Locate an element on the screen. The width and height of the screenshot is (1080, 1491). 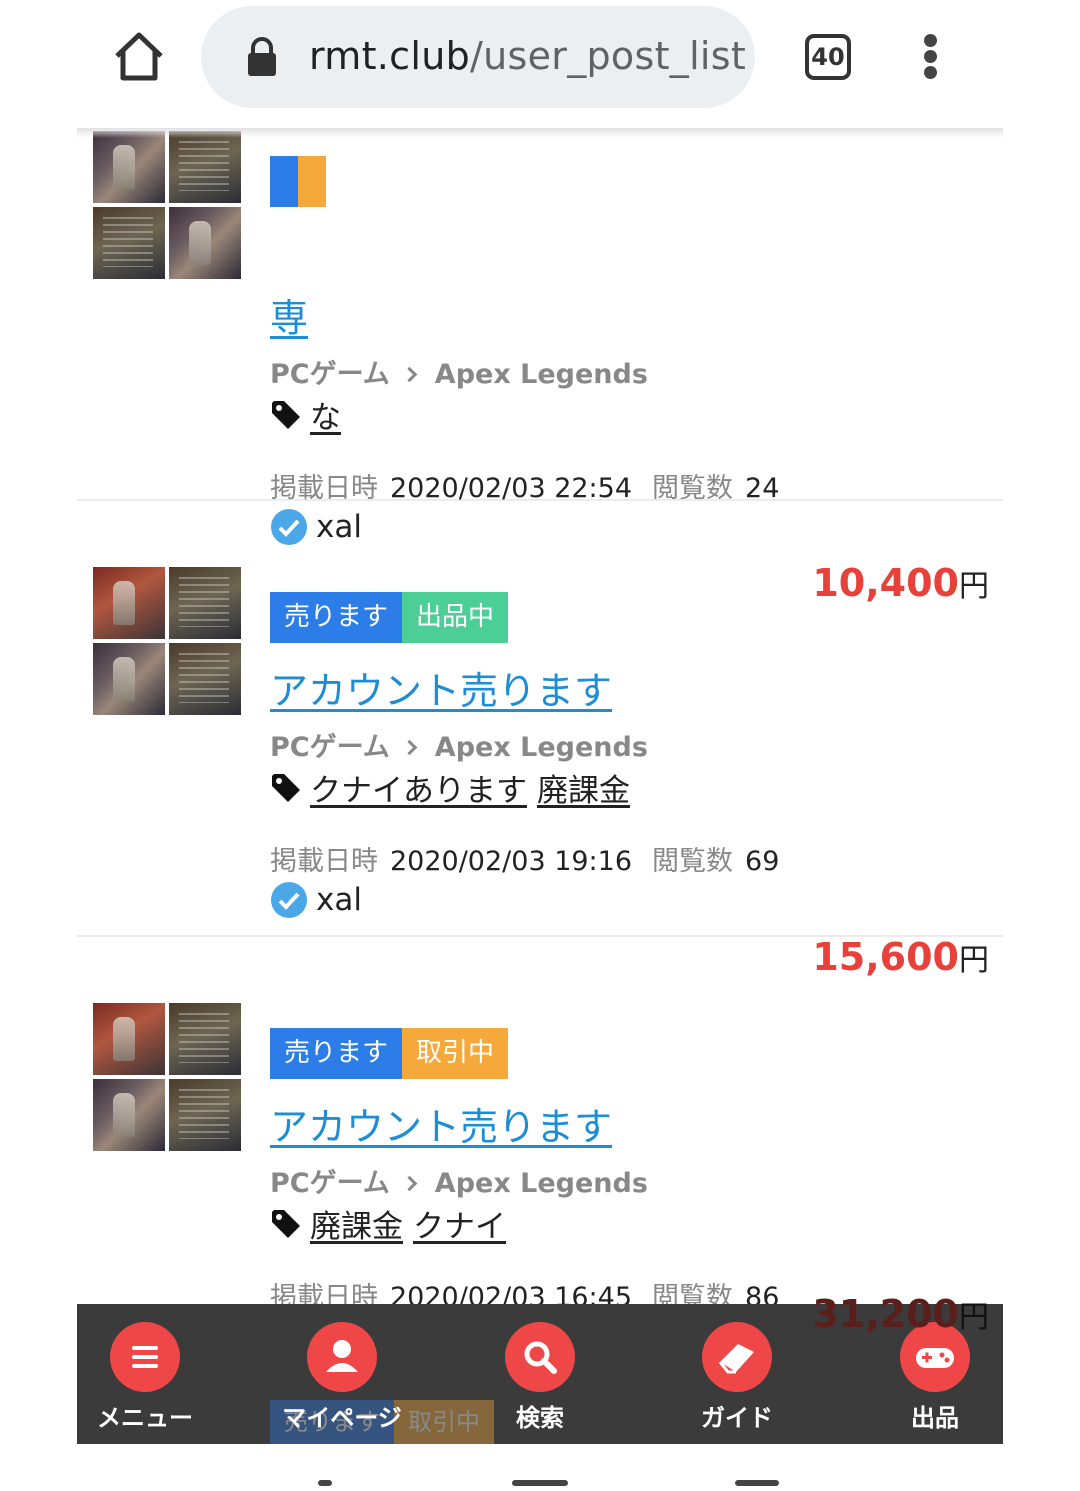
nav-search-label: 検索 is located at coordinates (540, 1418).